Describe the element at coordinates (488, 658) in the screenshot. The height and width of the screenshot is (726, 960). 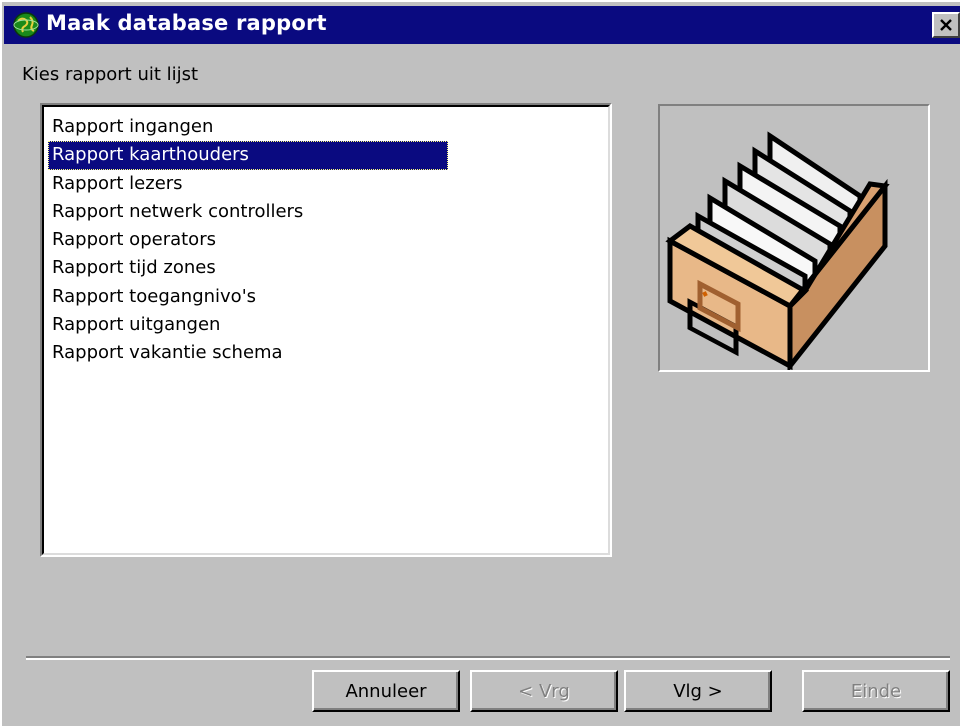
I see `button-separator` at that location.